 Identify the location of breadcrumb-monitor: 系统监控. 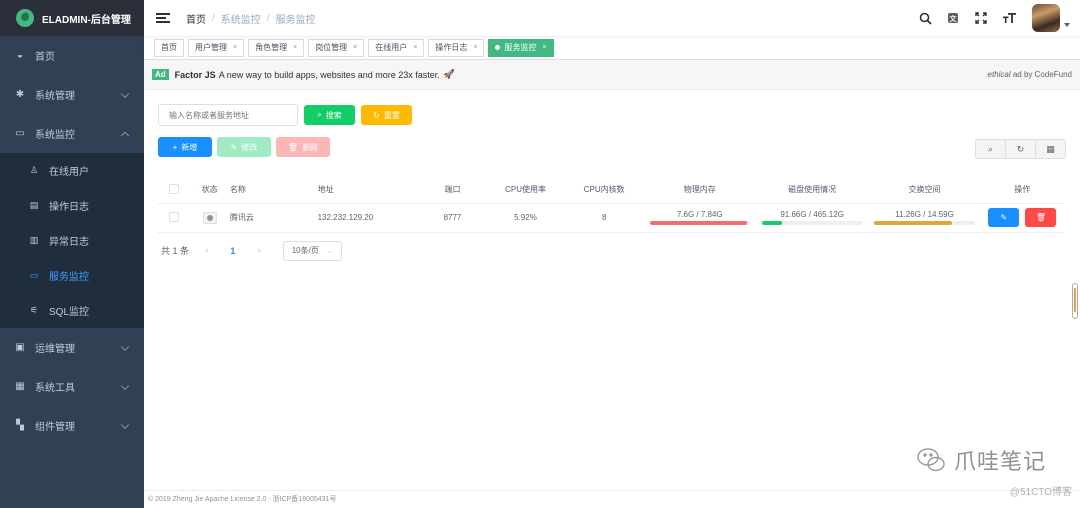
(240, 20).